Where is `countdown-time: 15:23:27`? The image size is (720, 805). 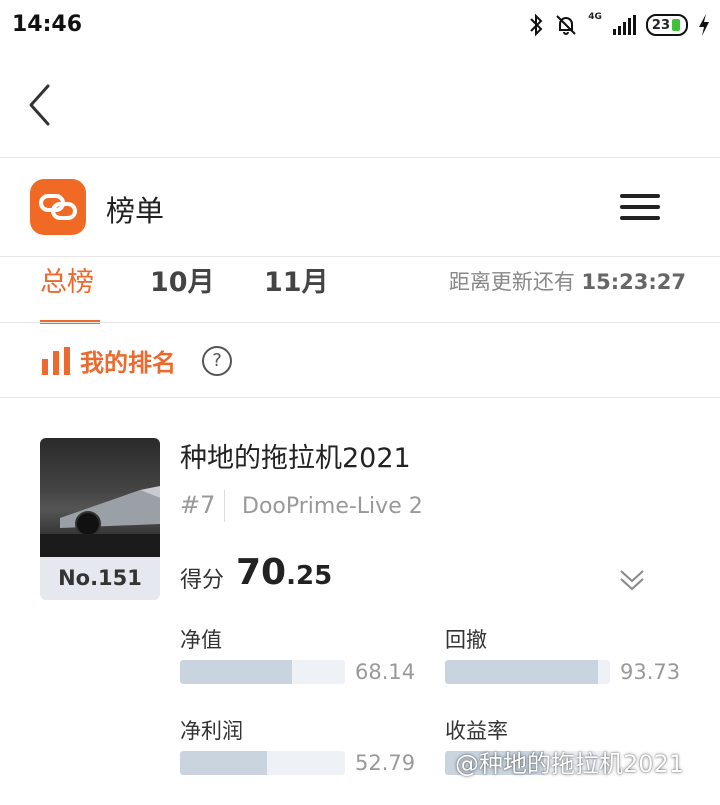 countdown-time: 15:23:27 is located at coordinates (633, 282).